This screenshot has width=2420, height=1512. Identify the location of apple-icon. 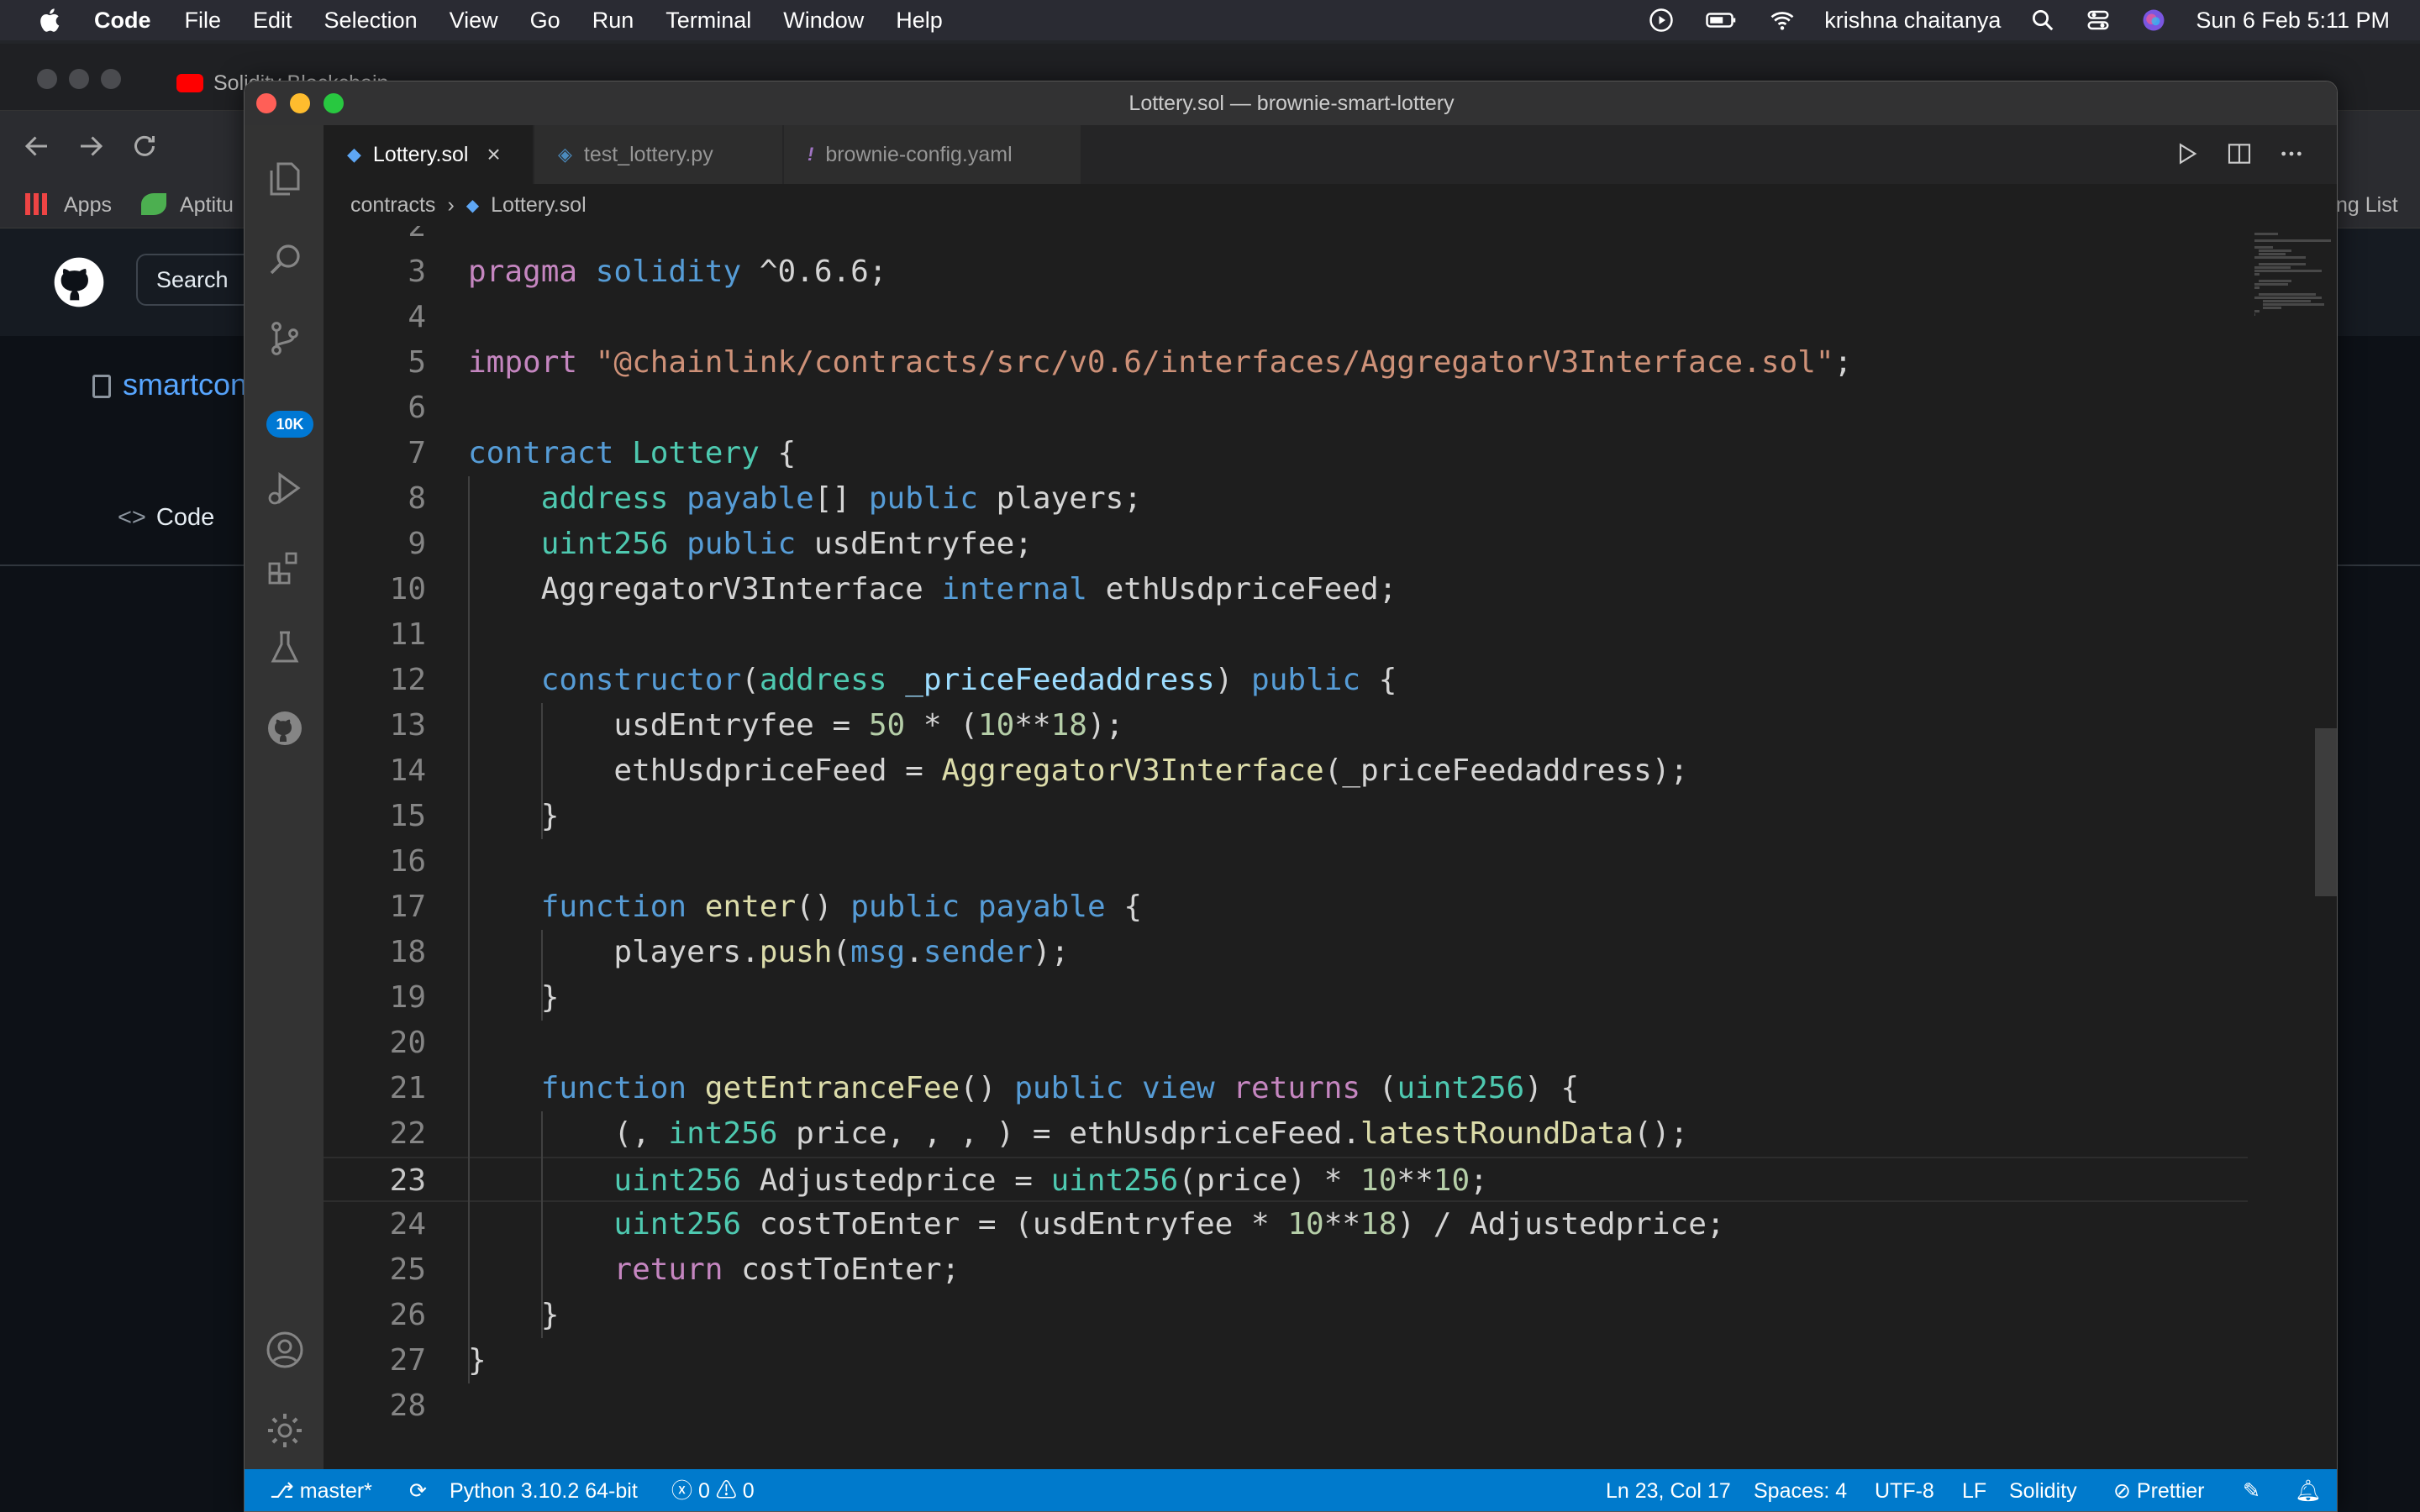
(49, 20).